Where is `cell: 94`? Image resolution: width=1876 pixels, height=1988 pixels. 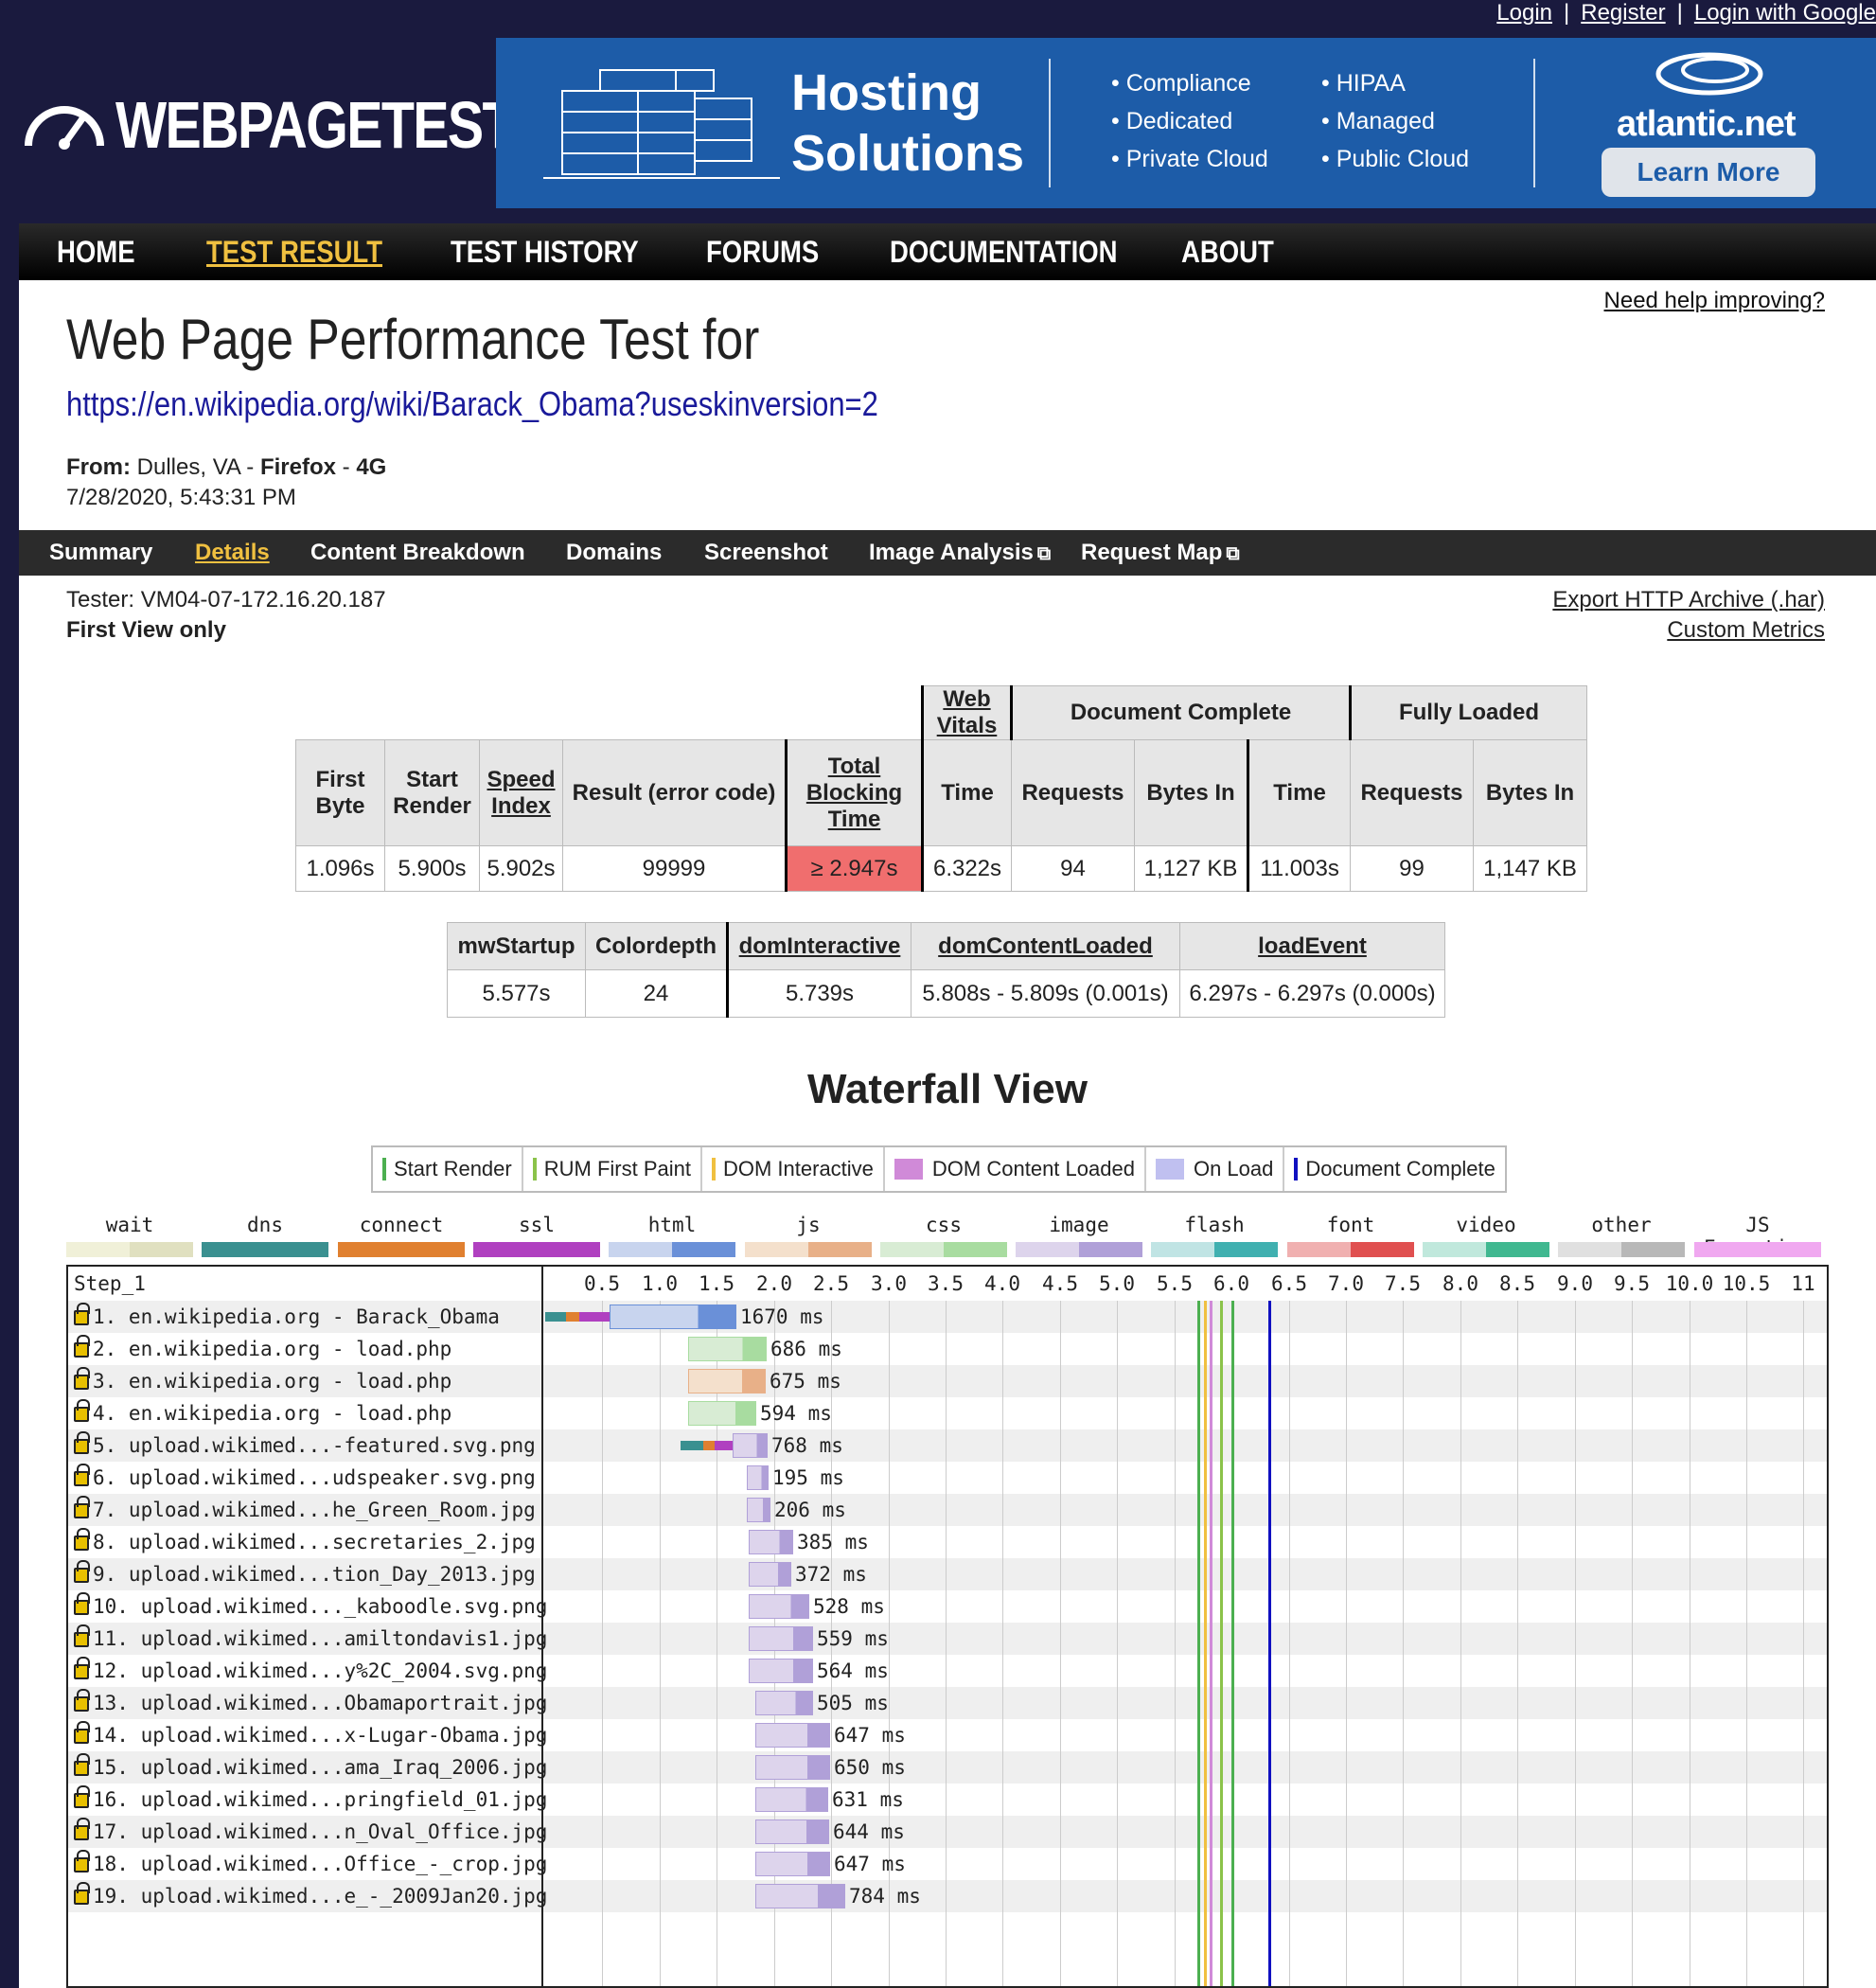 cell: 94 is located at coordinates (1073, 868).